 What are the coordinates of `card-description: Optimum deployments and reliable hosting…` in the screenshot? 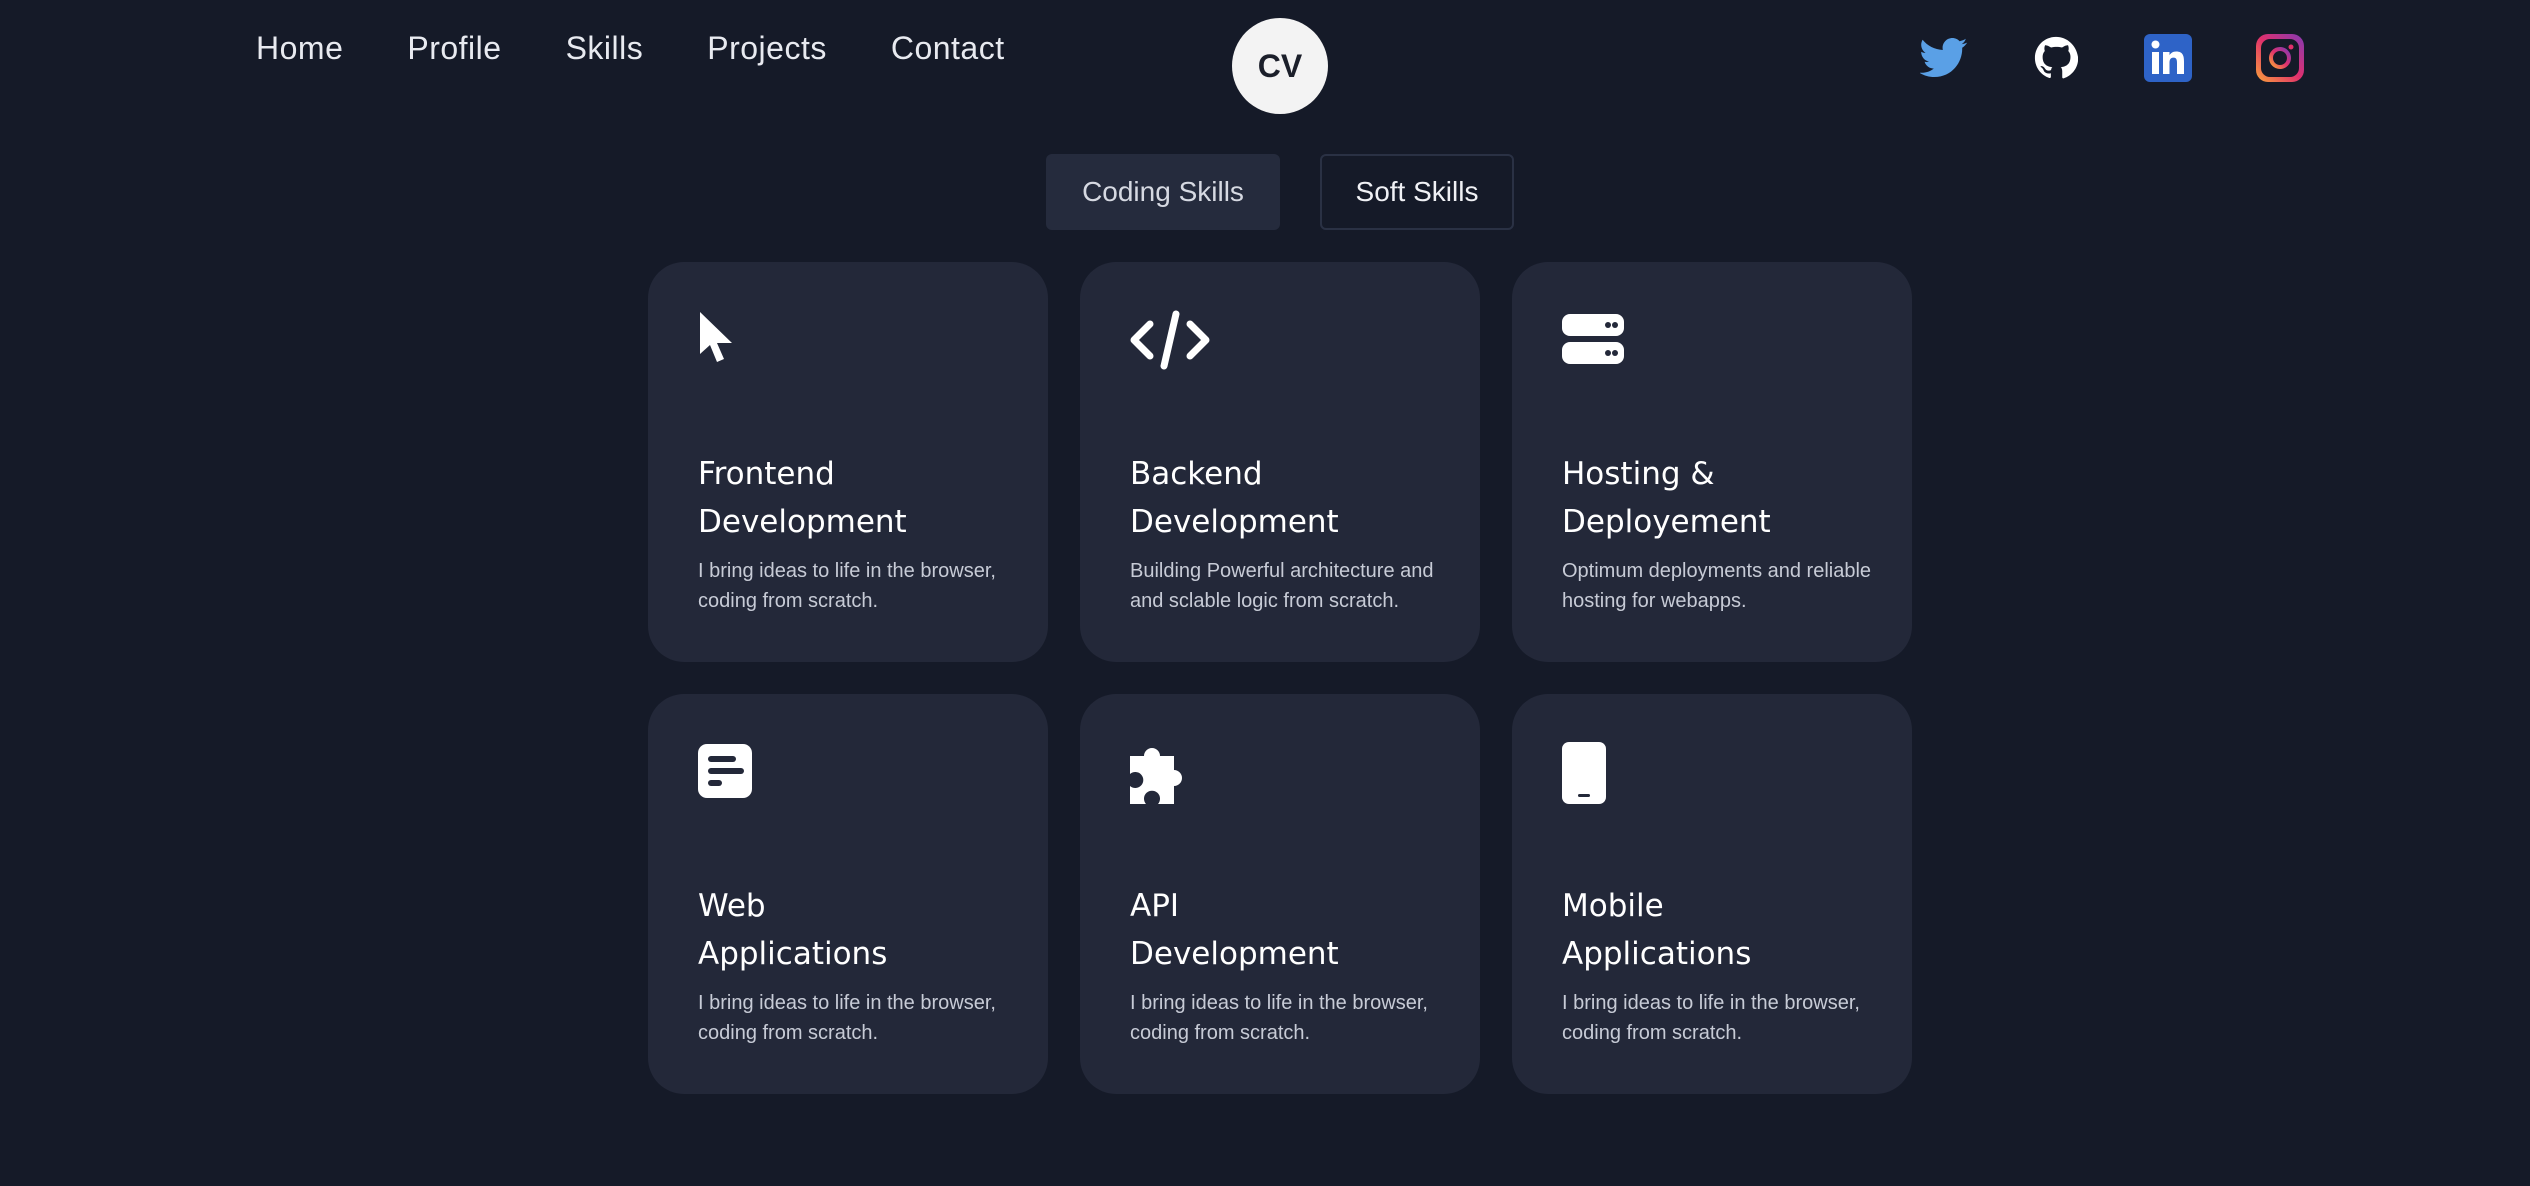 It's located at (1717, 586).